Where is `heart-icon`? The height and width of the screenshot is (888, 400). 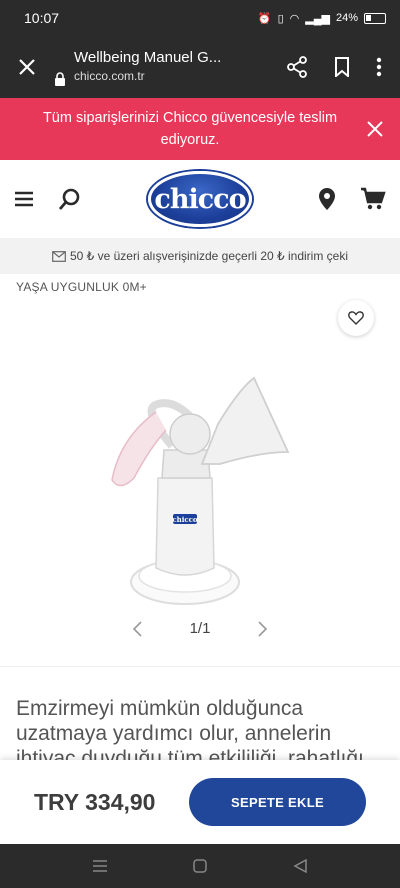
heart-icon is located at coordinates (356, 318).